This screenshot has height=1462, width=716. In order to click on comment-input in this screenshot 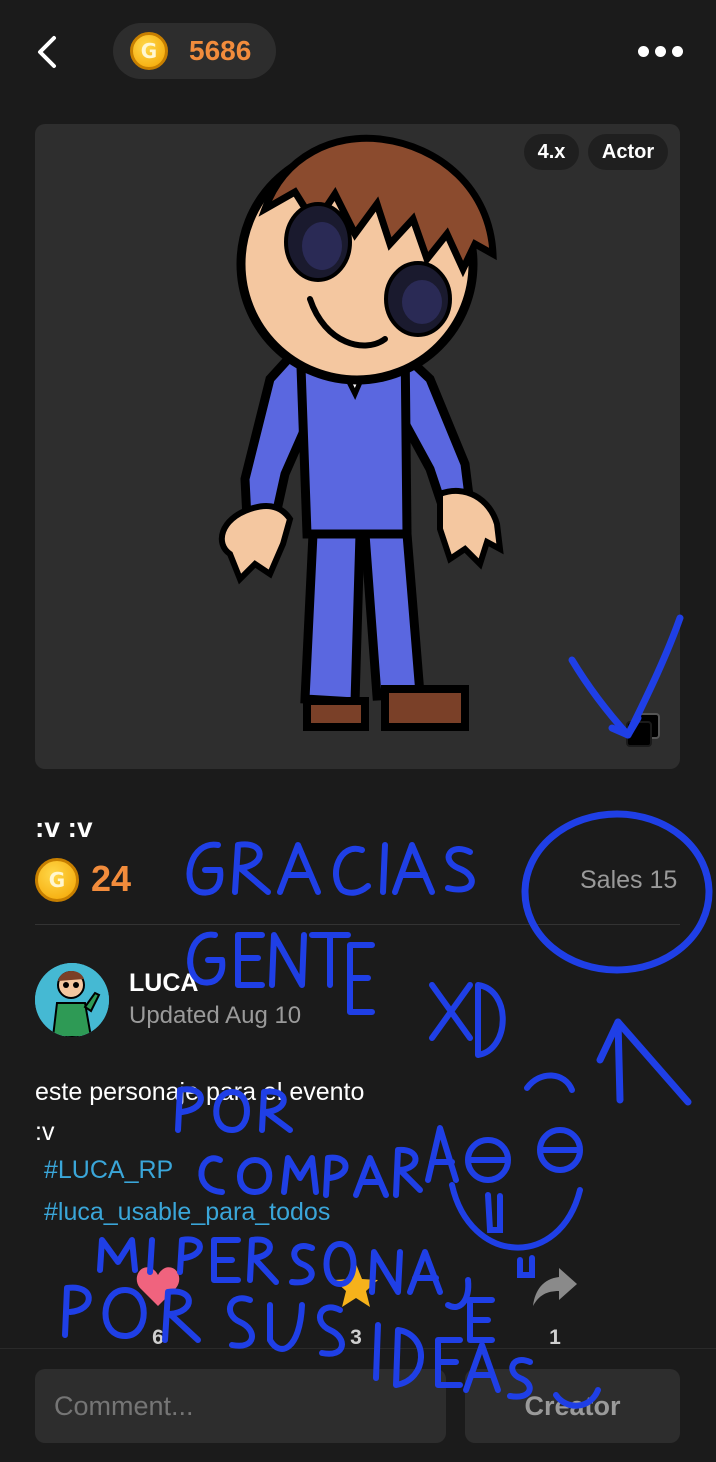, I will do `click(240, 1406)`.